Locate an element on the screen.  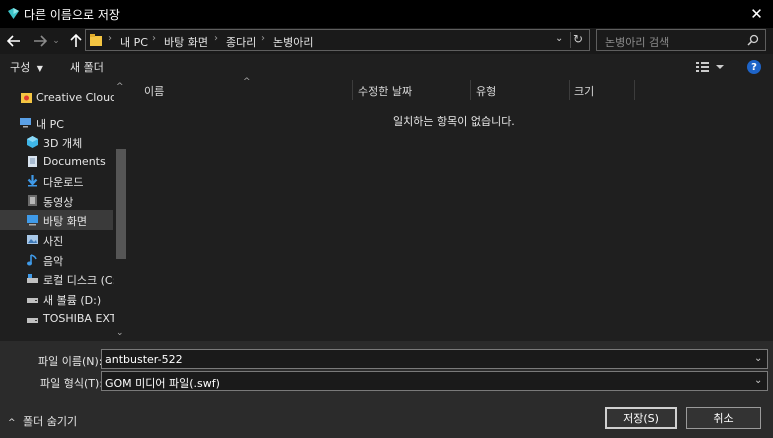
app-icon is located at coordinates (13, 13).